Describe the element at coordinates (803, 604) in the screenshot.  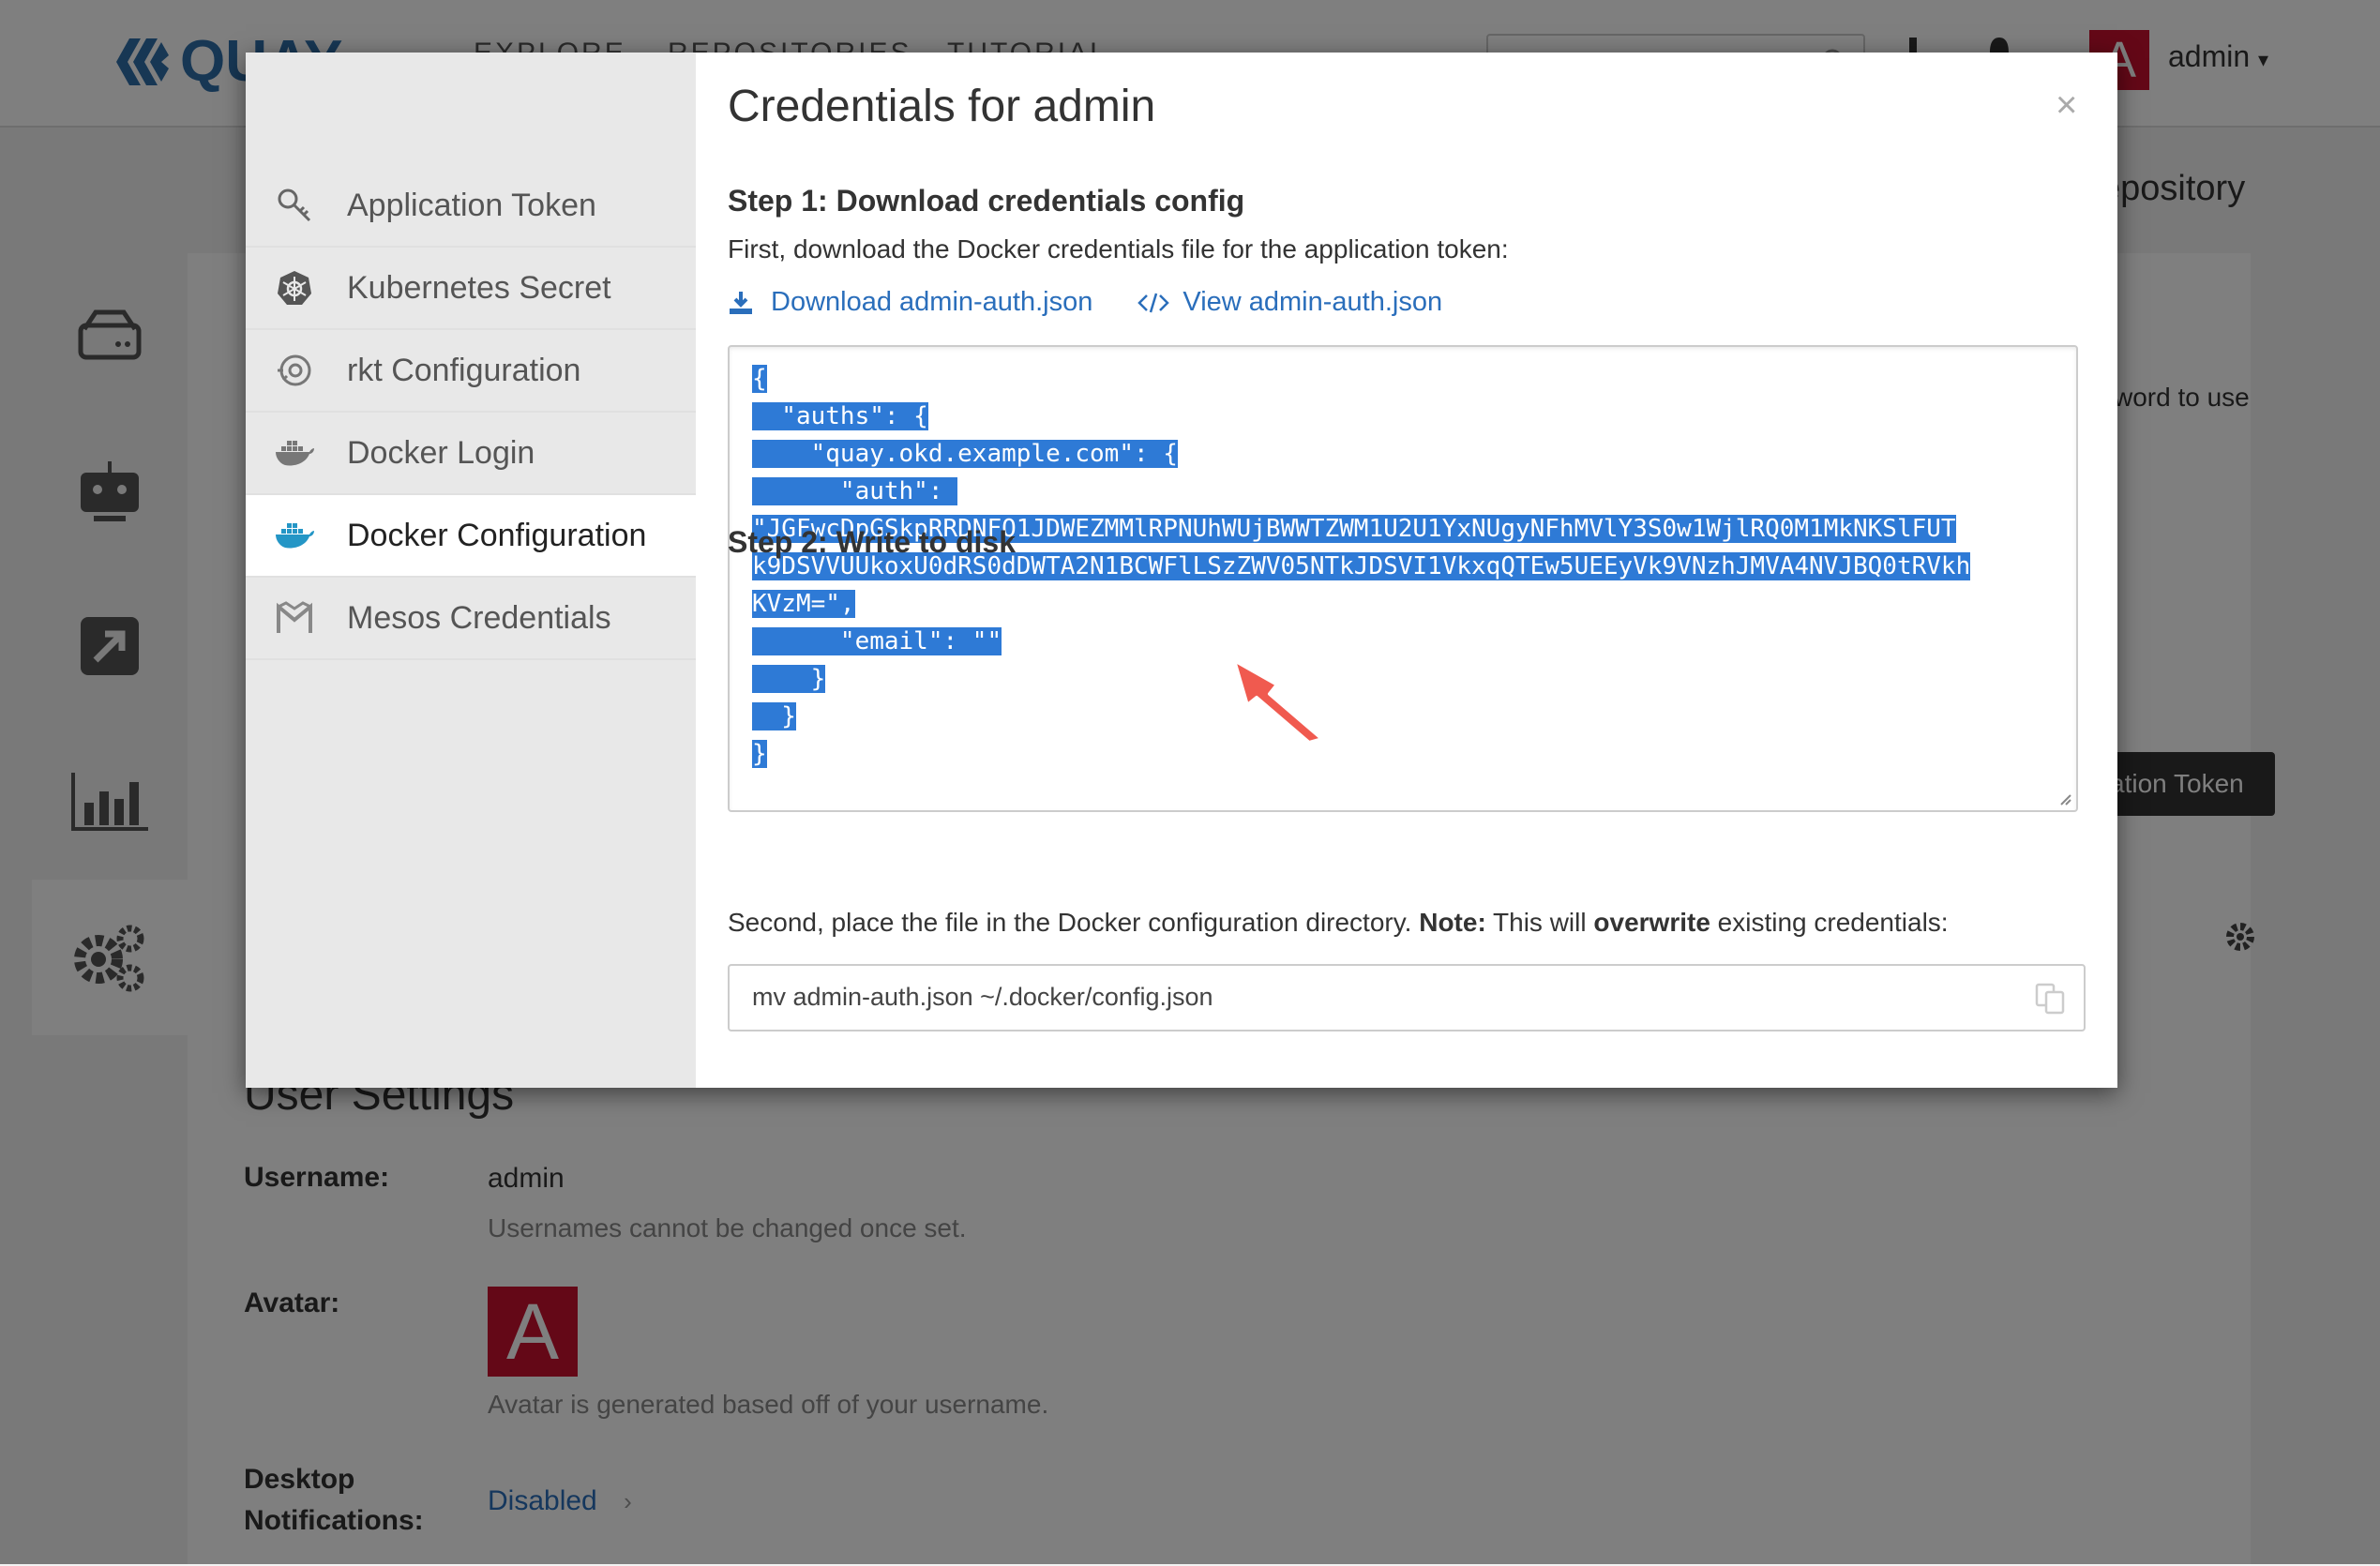
I see `code-line: KVzM=",` at that location.